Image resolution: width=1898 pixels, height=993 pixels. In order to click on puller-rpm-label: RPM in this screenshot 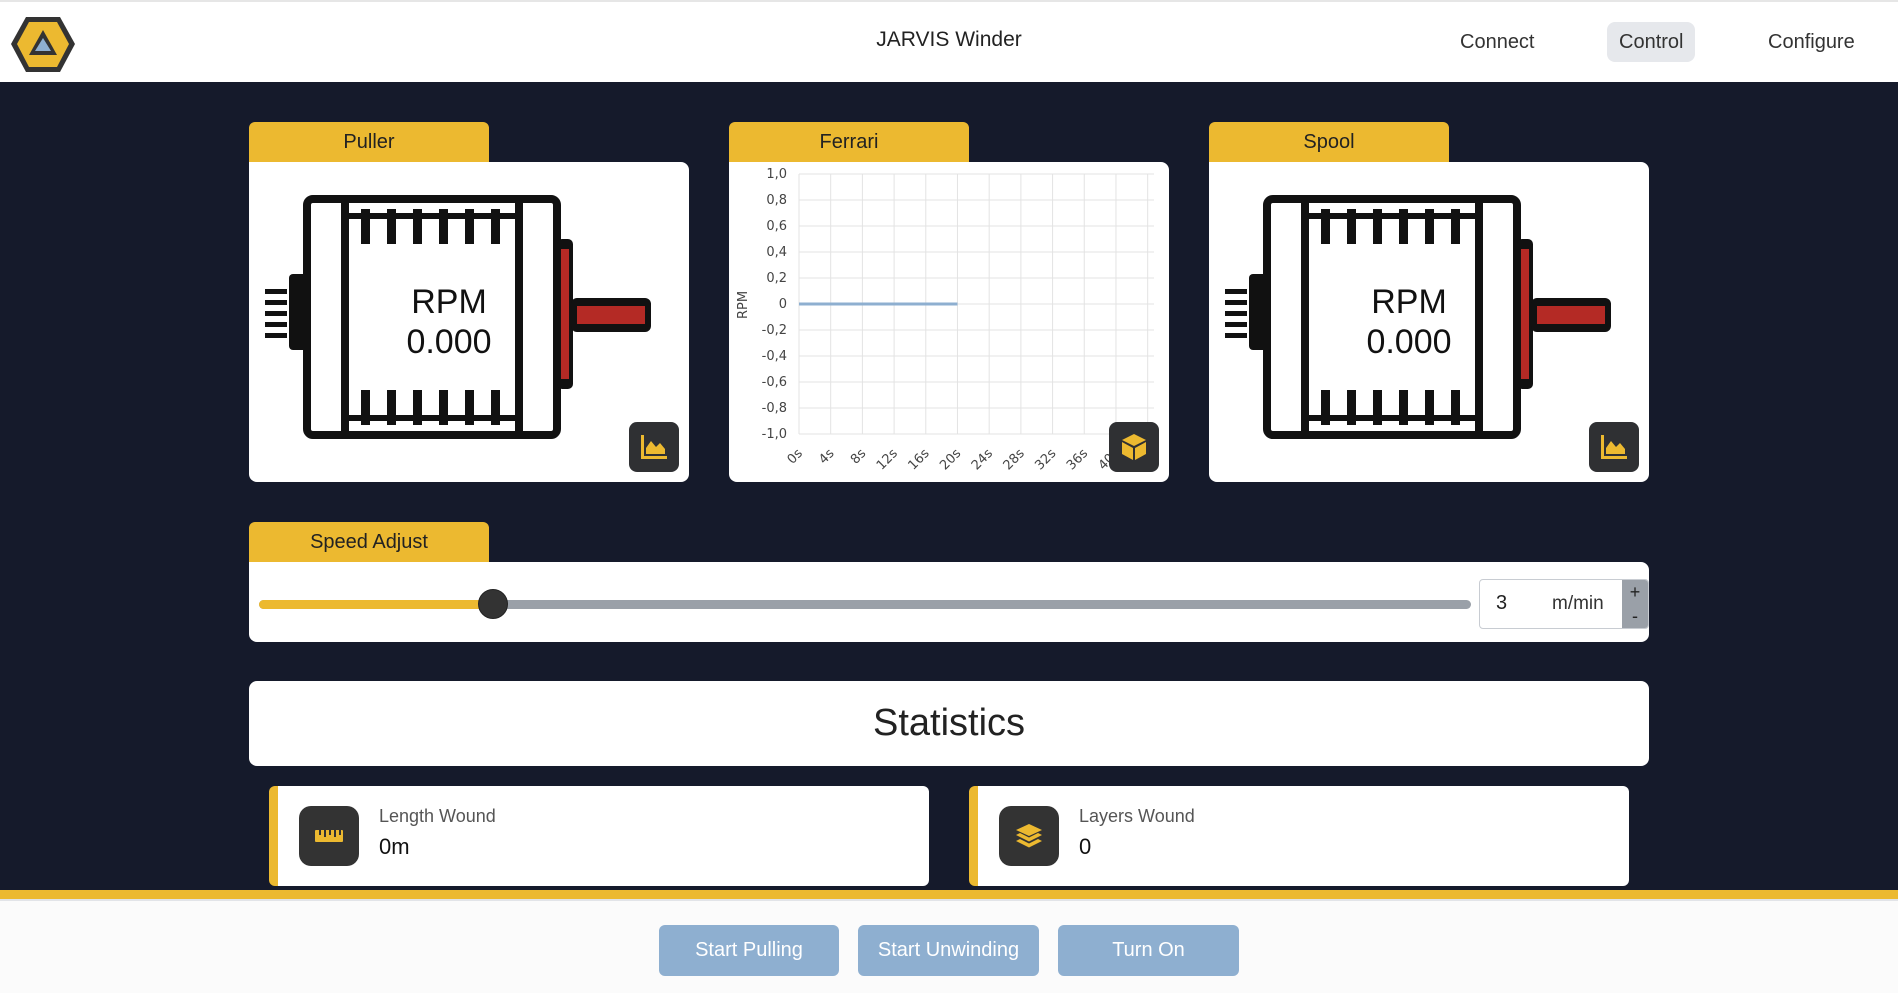, I will do `click(449, 302)`.